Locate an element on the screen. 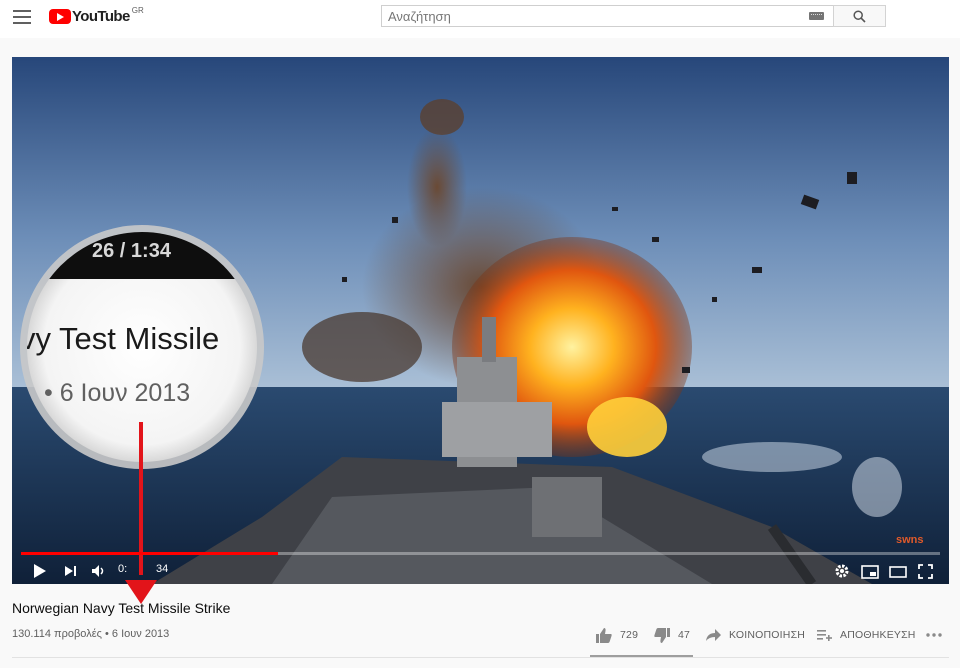 Image resolution: width=960 pixels, height=668 pixels. video-meta: 130.114 προβολές • 6 Ιουν 2013 is located at coordinates (90, 634).